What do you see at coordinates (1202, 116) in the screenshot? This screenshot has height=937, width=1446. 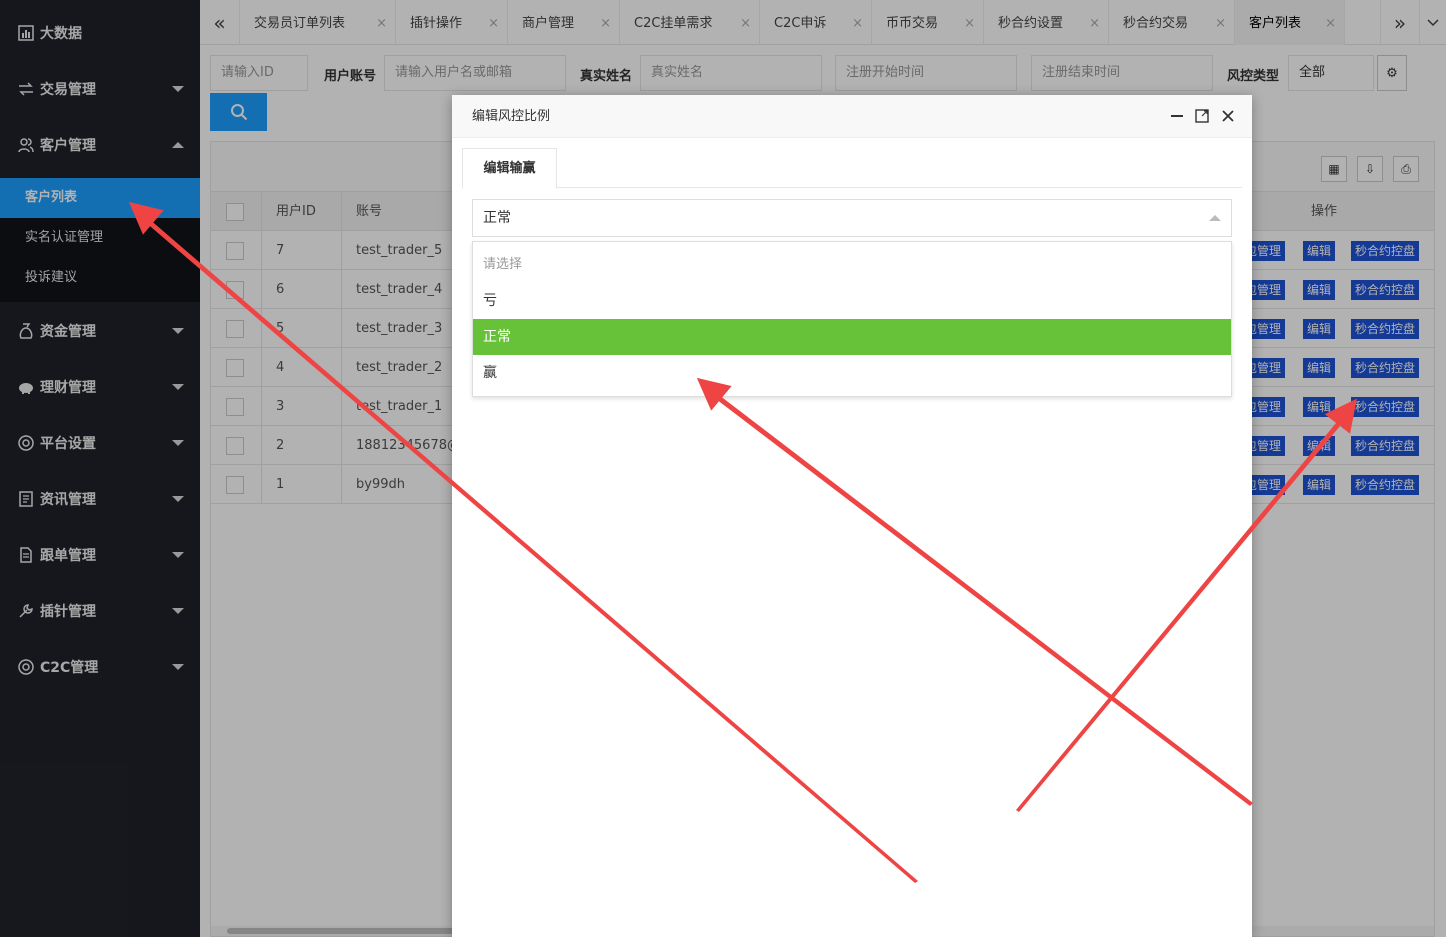 I see `maximize-icon` at bounding box center [1202, 116].